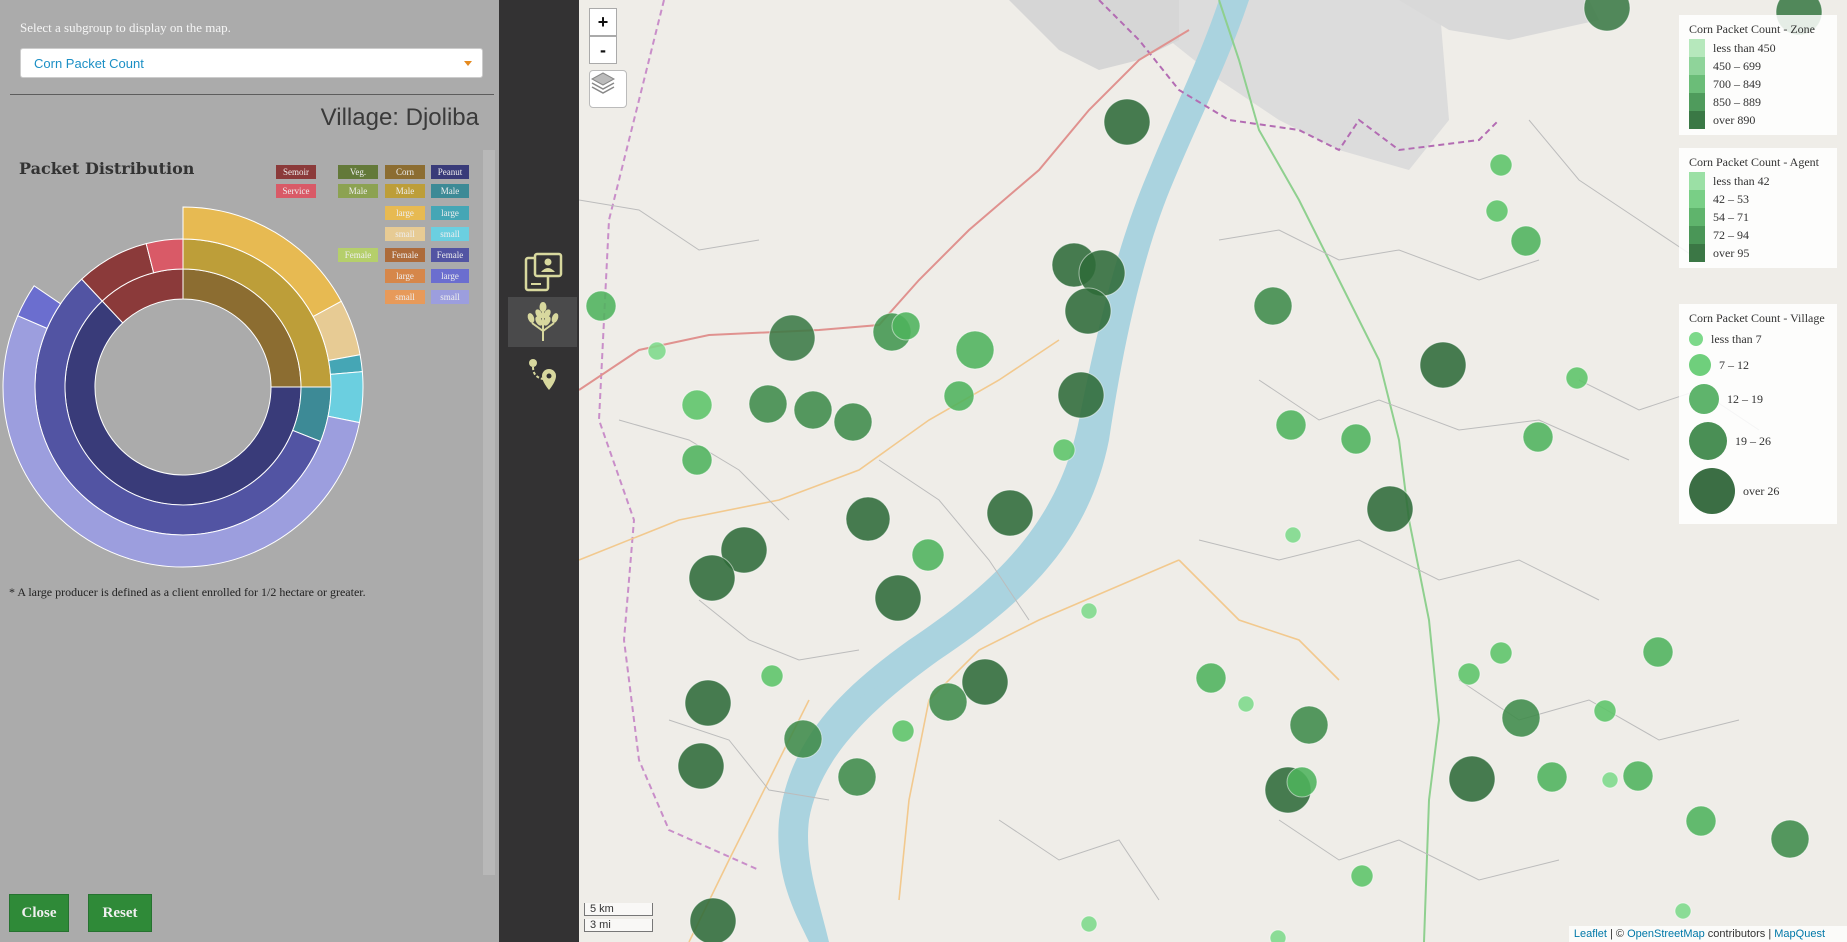 Image resolution: width=1847 pixels, height=942 pixels. Describe the element at coordinates (1799, 934) in the screenshot. I see `mapquest-link: MapQuest` at that location.